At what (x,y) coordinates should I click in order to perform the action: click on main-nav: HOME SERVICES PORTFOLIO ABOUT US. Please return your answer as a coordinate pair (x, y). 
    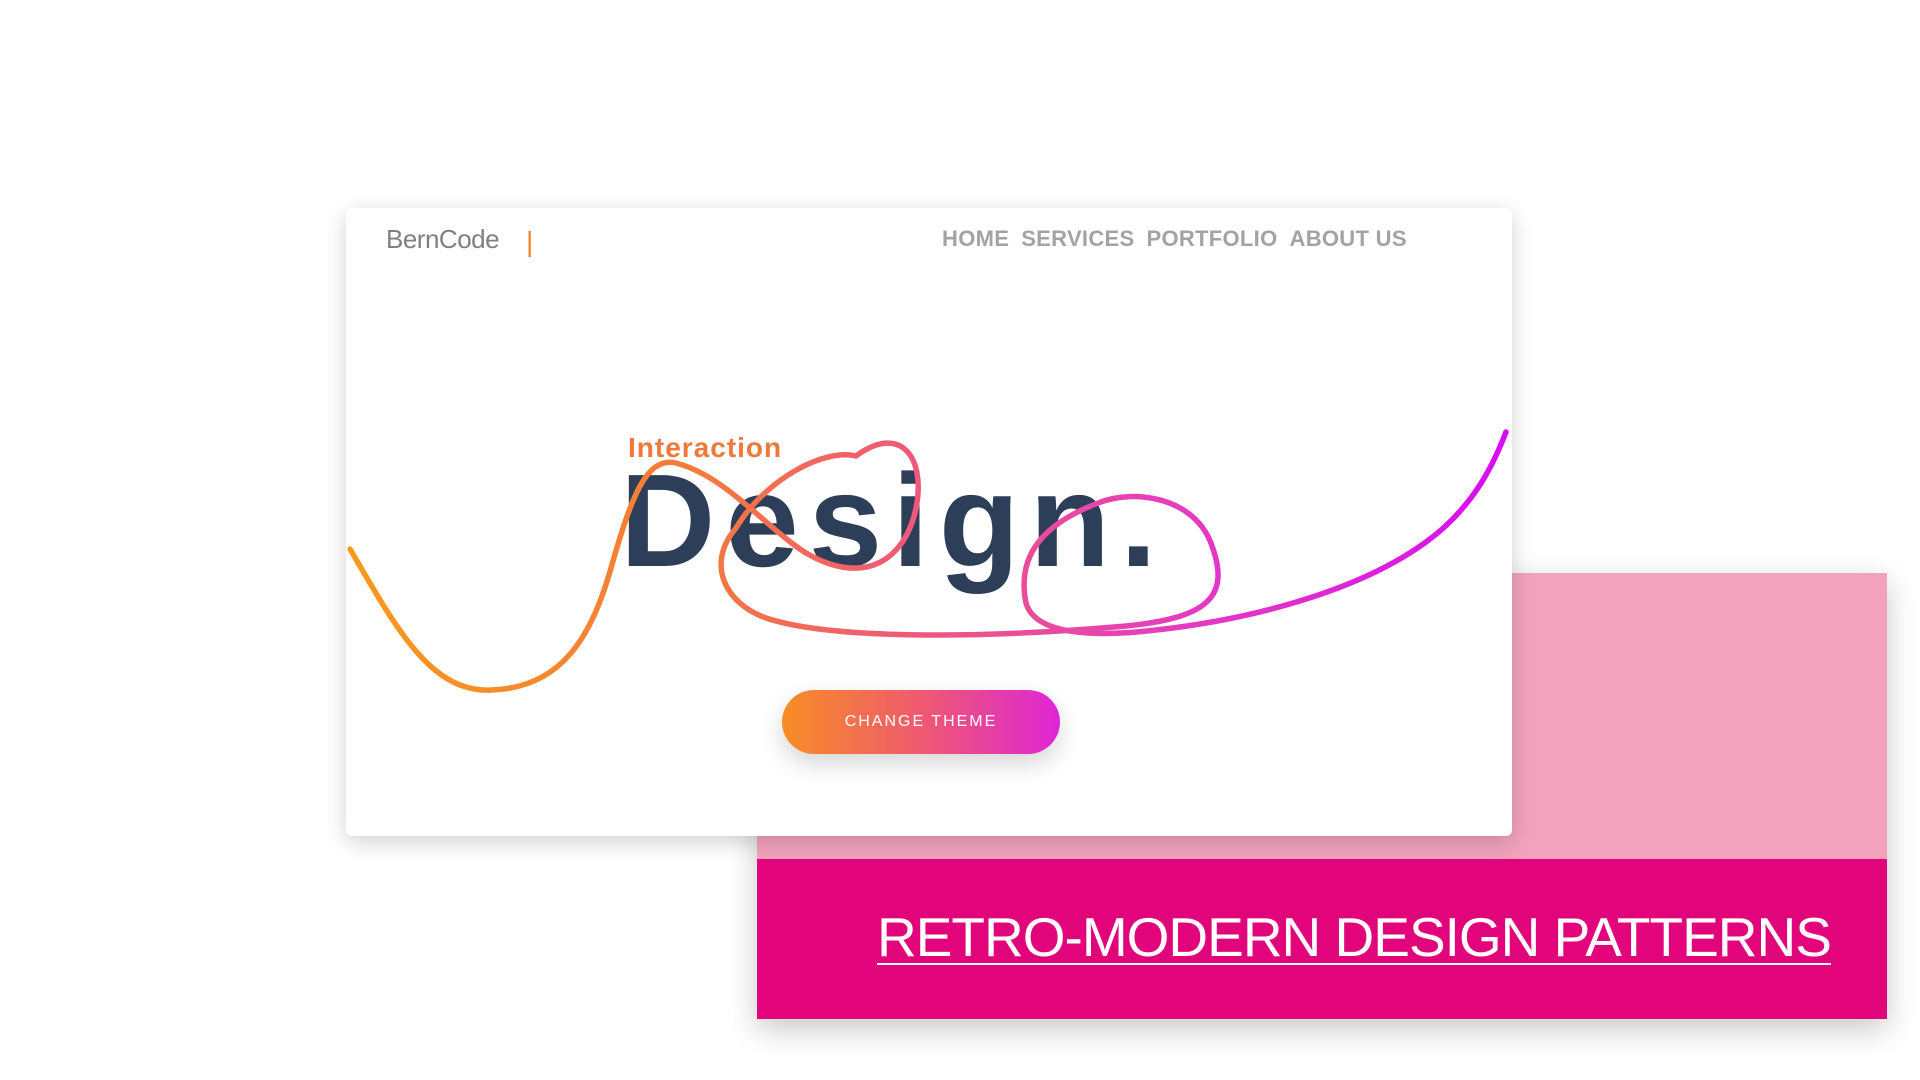
    Looking at the image, I should click on (1174, 239).